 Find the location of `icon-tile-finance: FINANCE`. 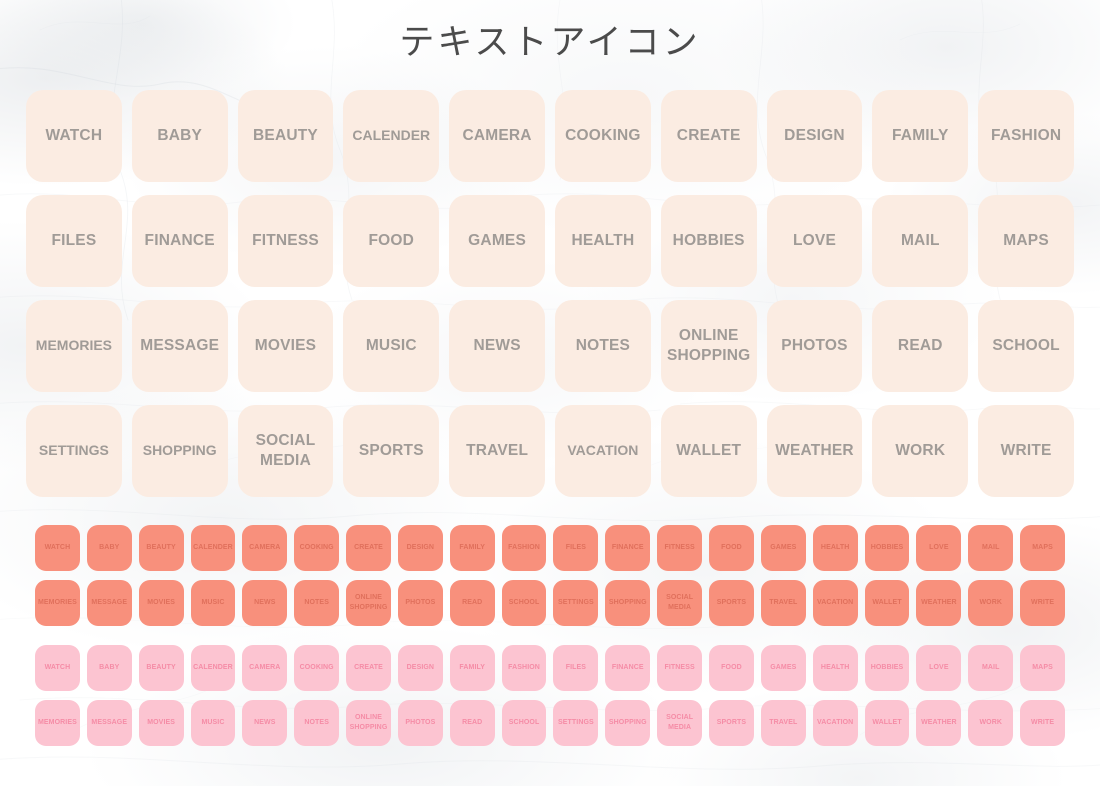

icon-tile-finance: FINANCE is located at coordinates (179, 241).